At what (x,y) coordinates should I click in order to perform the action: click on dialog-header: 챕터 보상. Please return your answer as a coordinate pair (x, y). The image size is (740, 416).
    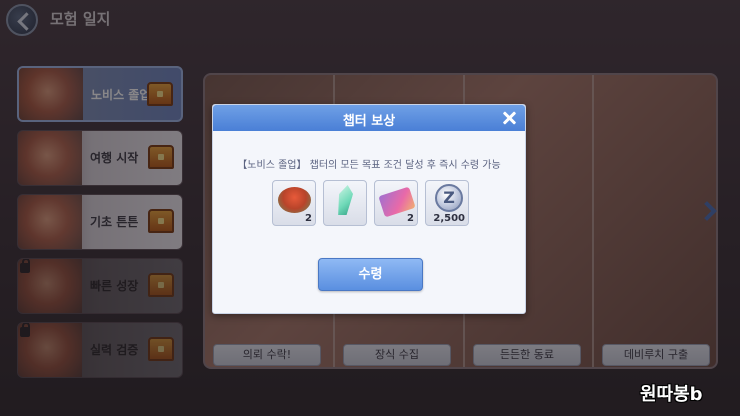
    Looking at the image, I should click on (369, 118).